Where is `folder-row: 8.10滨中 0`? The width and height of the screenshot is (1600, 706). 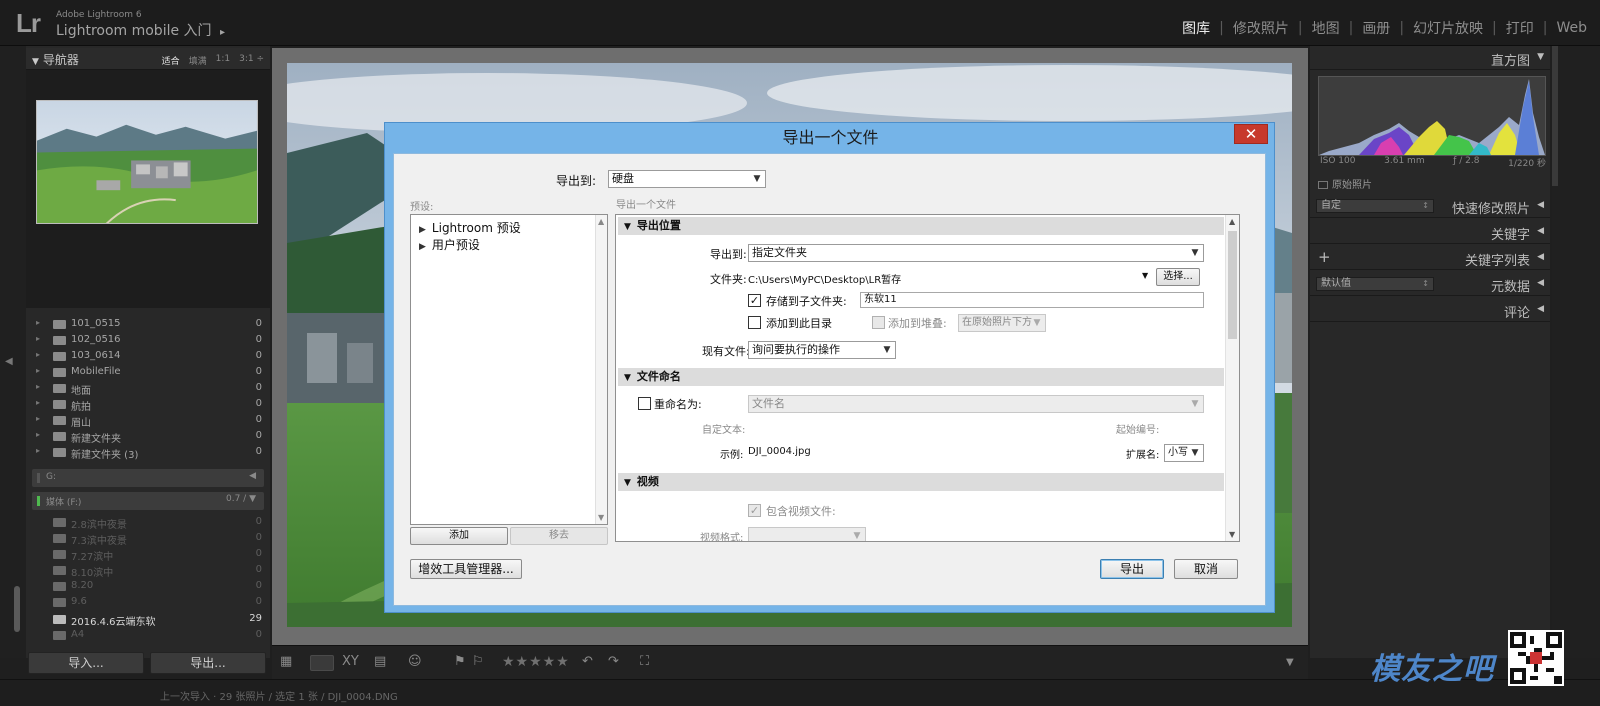 folder-row: 8.10滨中 0 is located at coordinates (148, 570).